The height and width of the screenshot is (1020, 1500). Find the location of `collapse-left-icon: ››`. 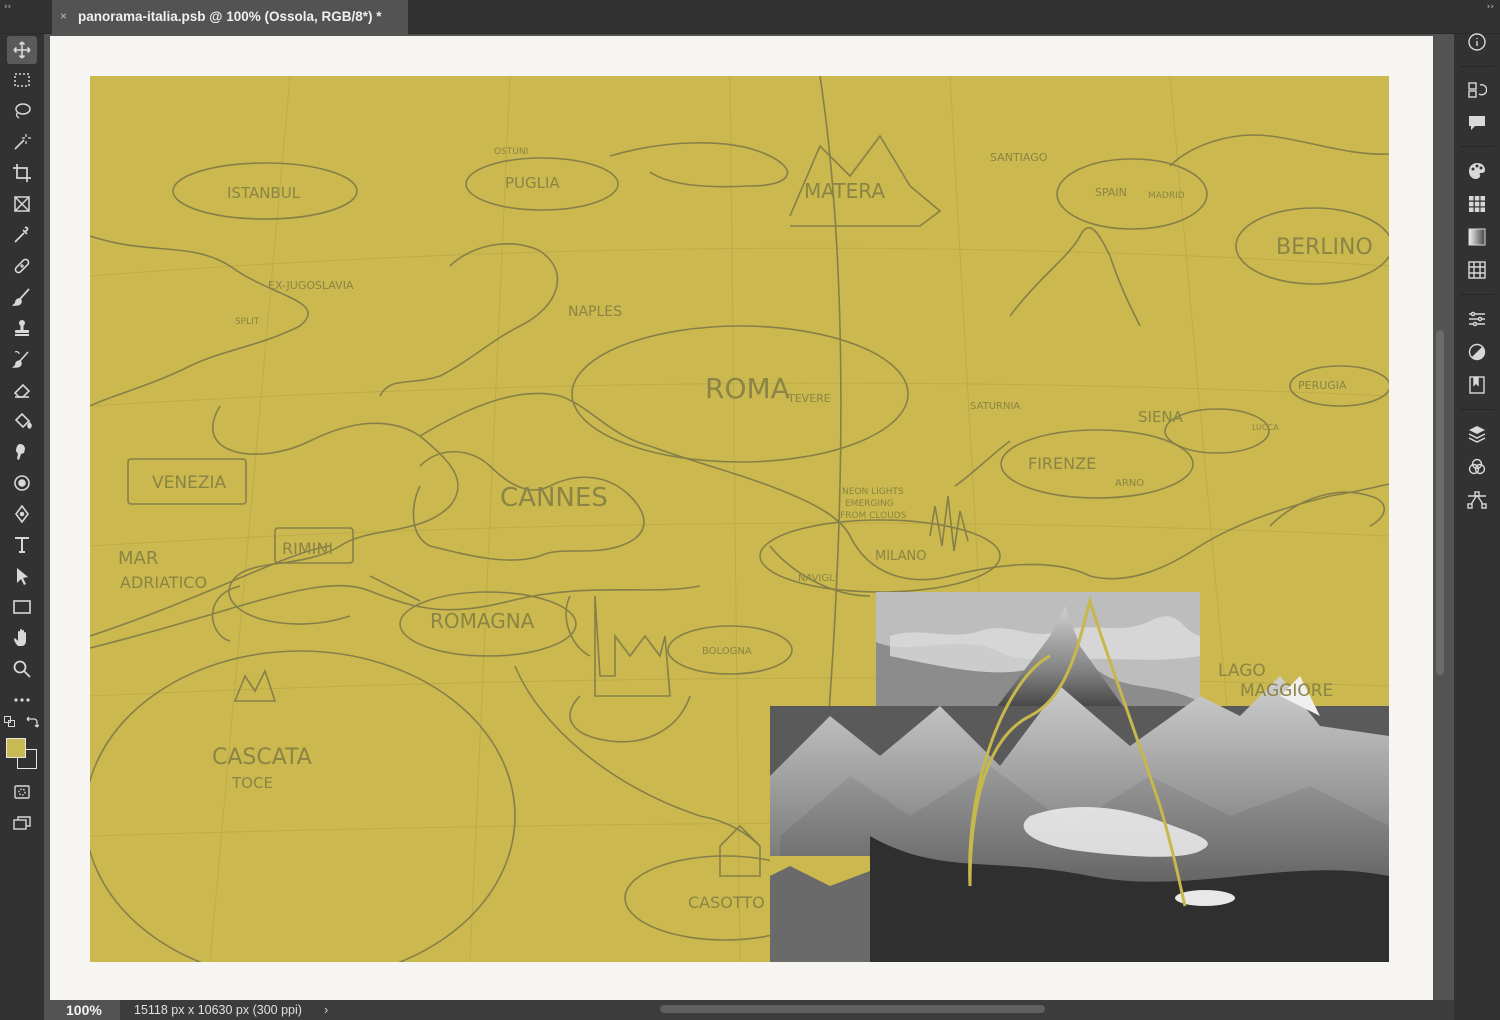

collapse-left-icon: ›› is located at coordinates (7, 7).